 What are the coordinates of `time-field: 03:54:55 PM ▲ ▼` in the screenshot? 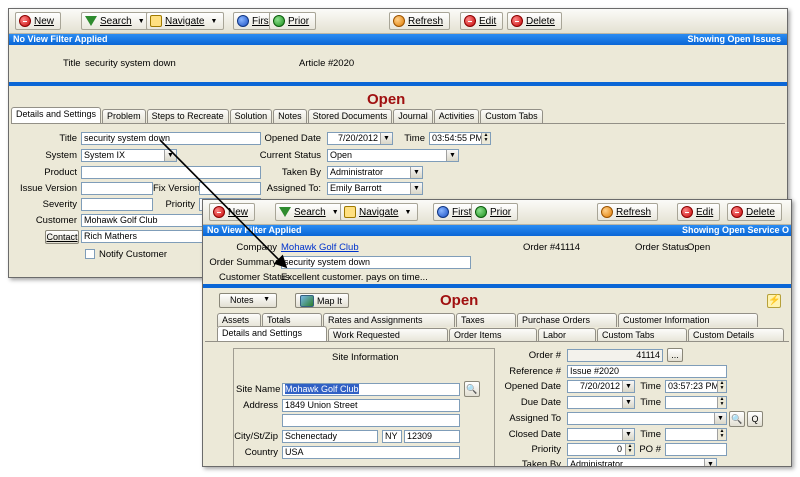 It's located at (460, 138).